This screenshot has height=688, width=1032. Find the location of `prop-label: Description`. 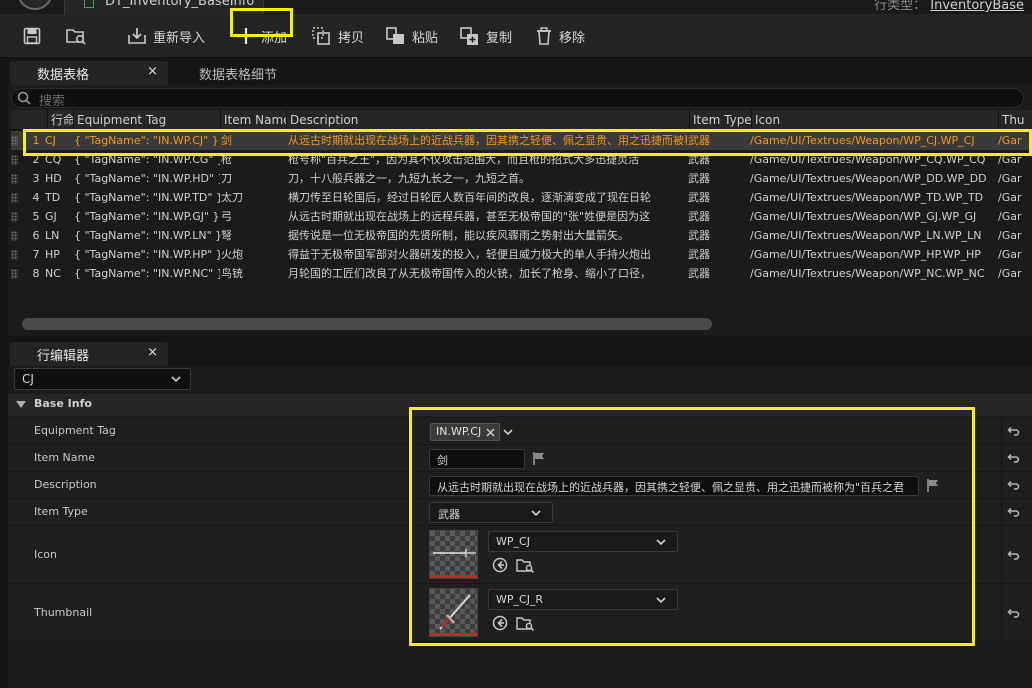

prop-label: Description is located at coordinates (65, 484).